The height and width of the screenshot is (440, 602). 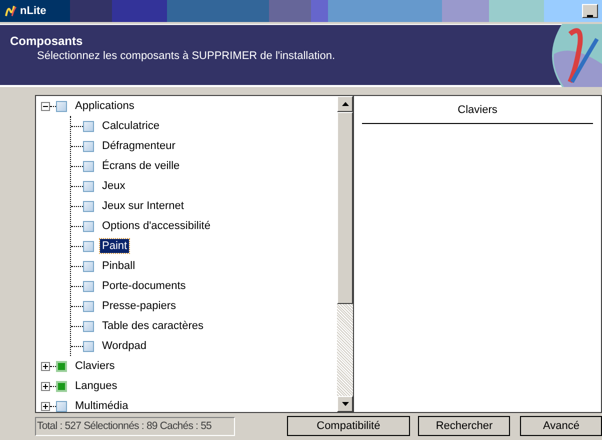 I want to click on collapse-icon, so click(x=45, y=106).